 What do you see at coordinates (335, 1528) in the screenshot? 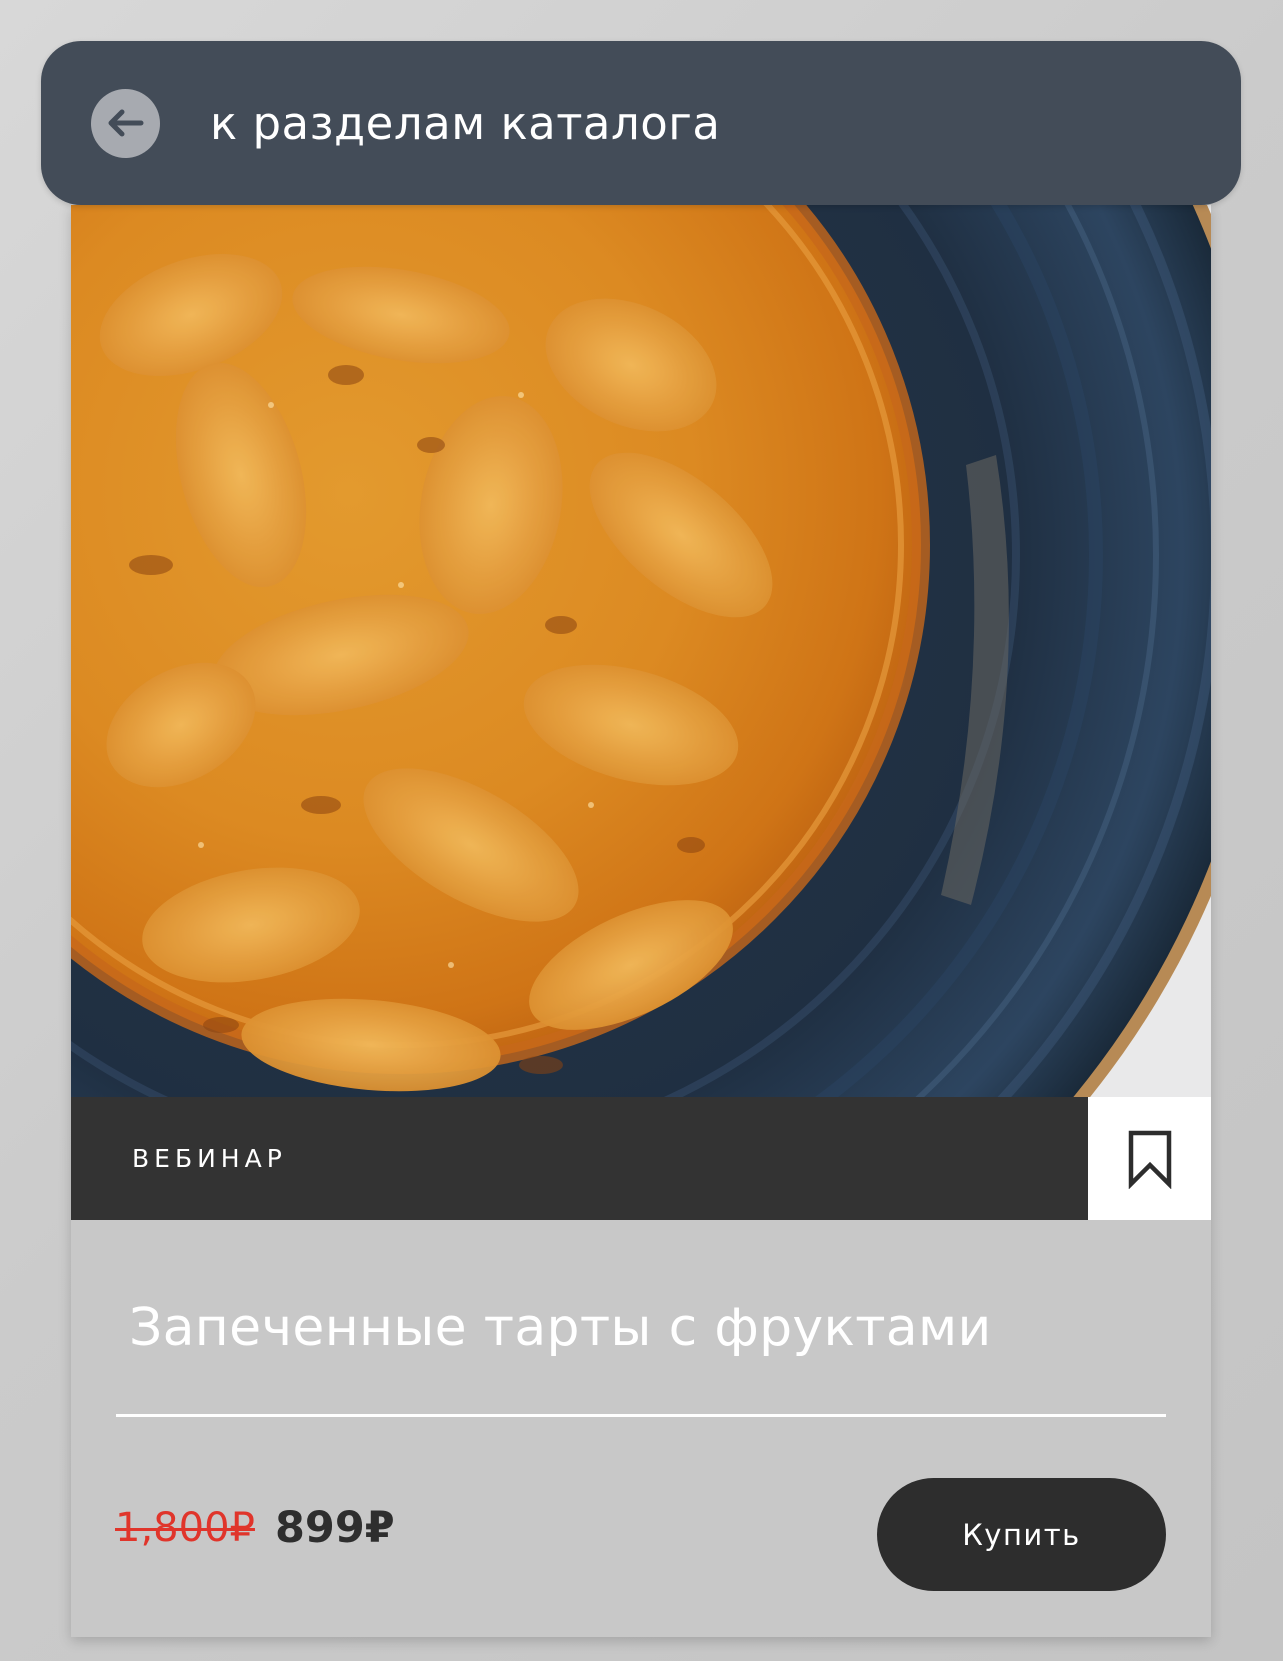
I see `current-price: 899₽` at bounding box center [335, 1528].